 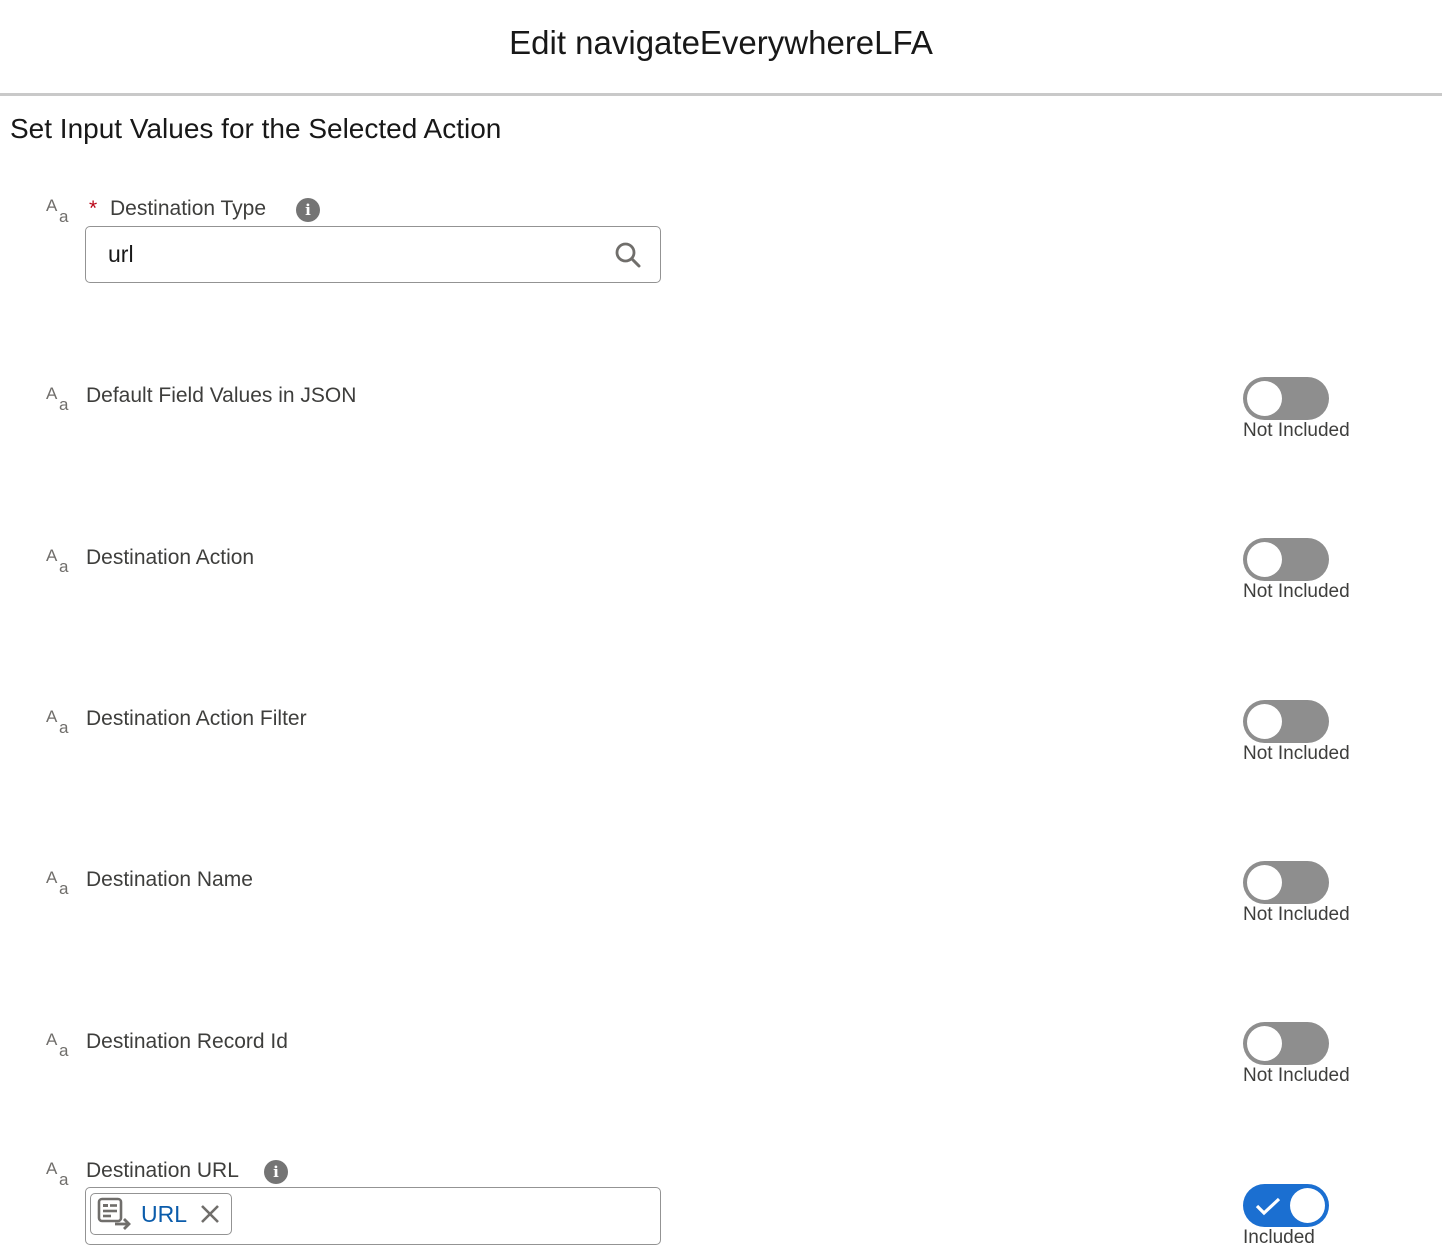 I want to click on destination-action-status: Not Included, so click(x=1296, y=591).